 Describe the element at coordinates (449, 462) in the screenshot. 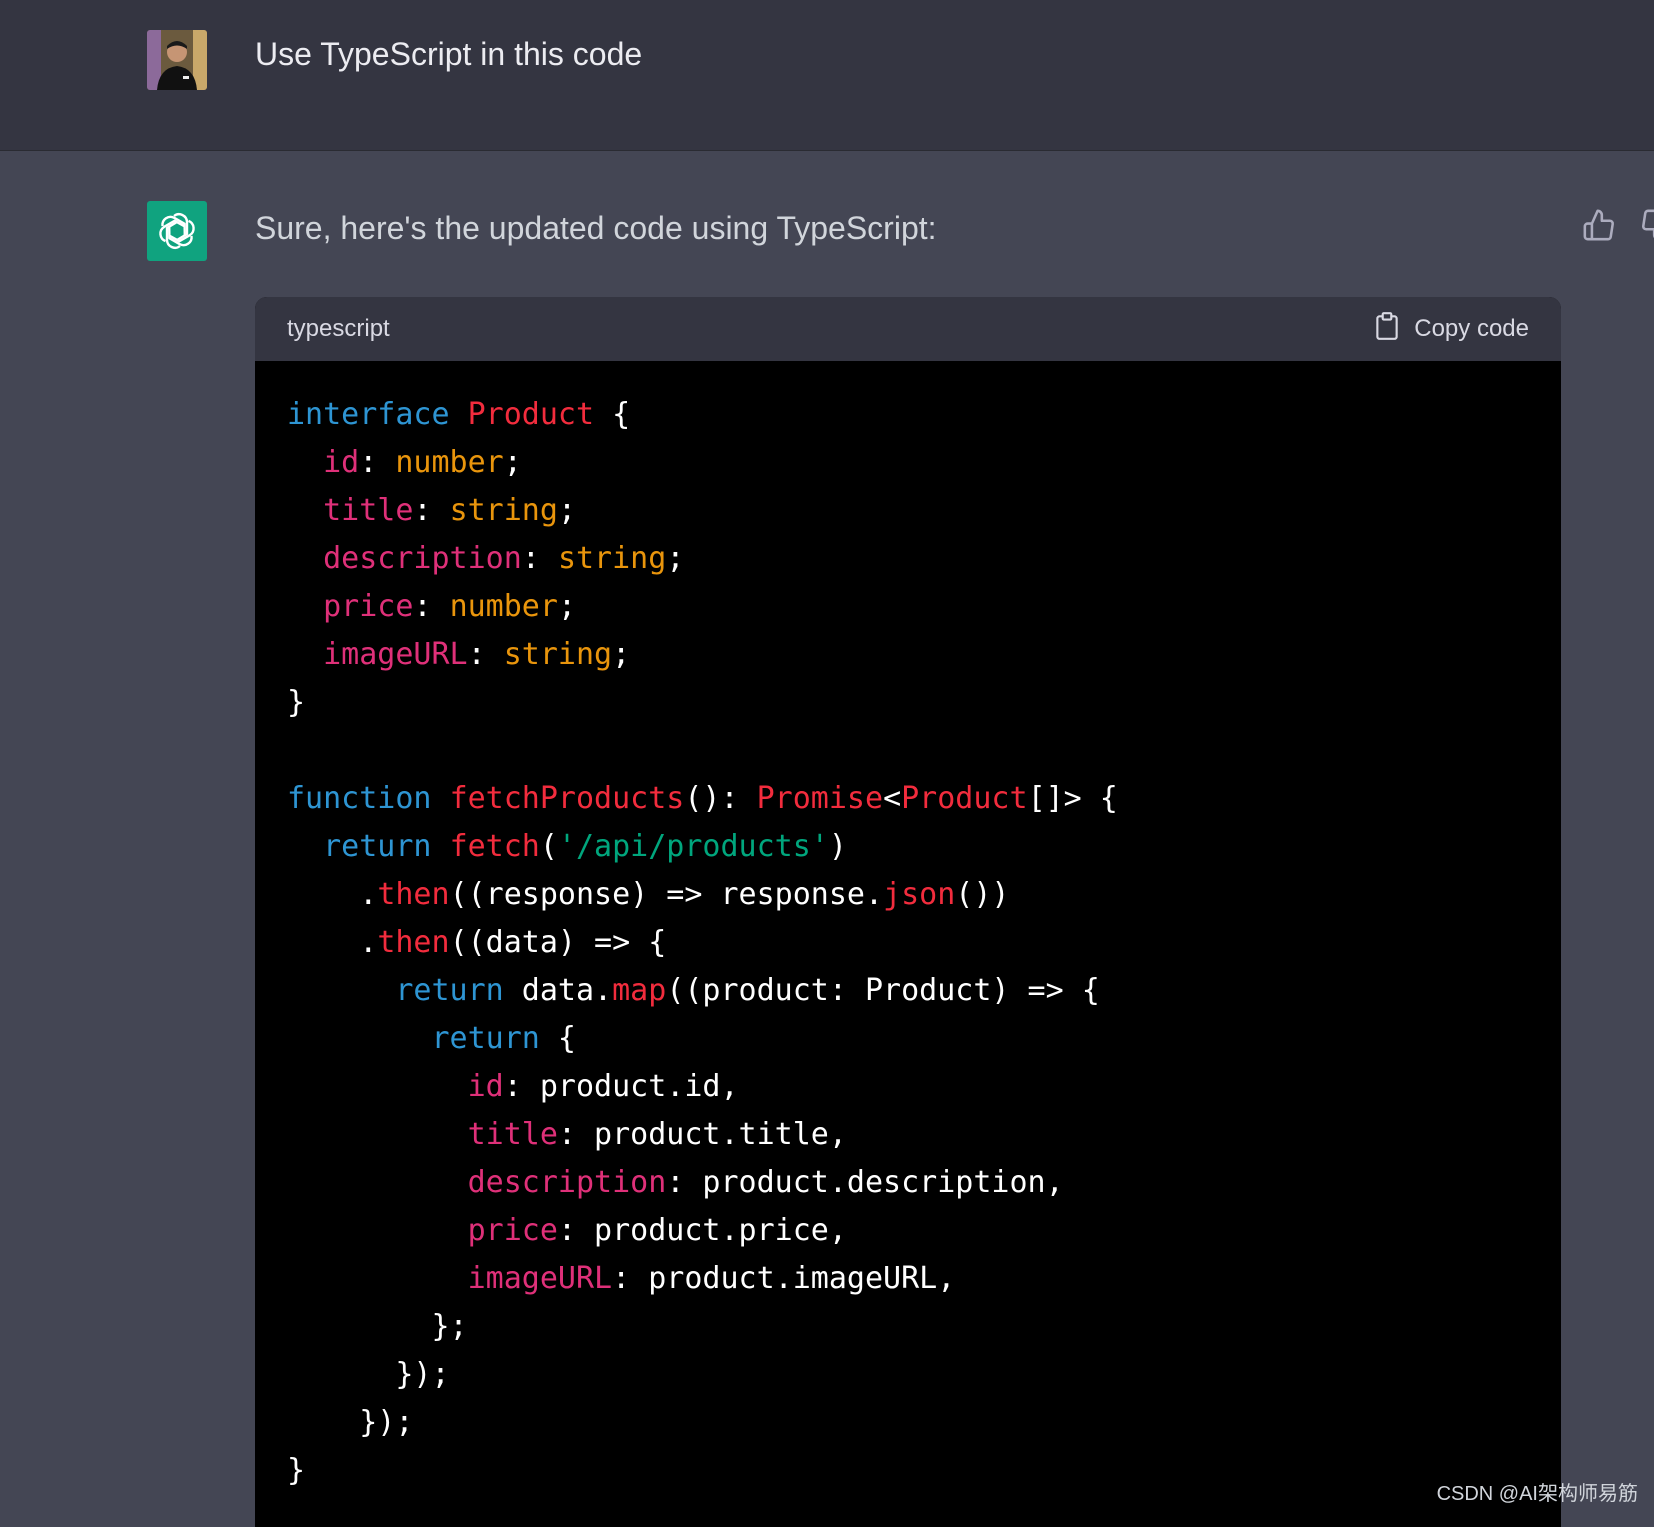

I see `code-token: number` at that location.